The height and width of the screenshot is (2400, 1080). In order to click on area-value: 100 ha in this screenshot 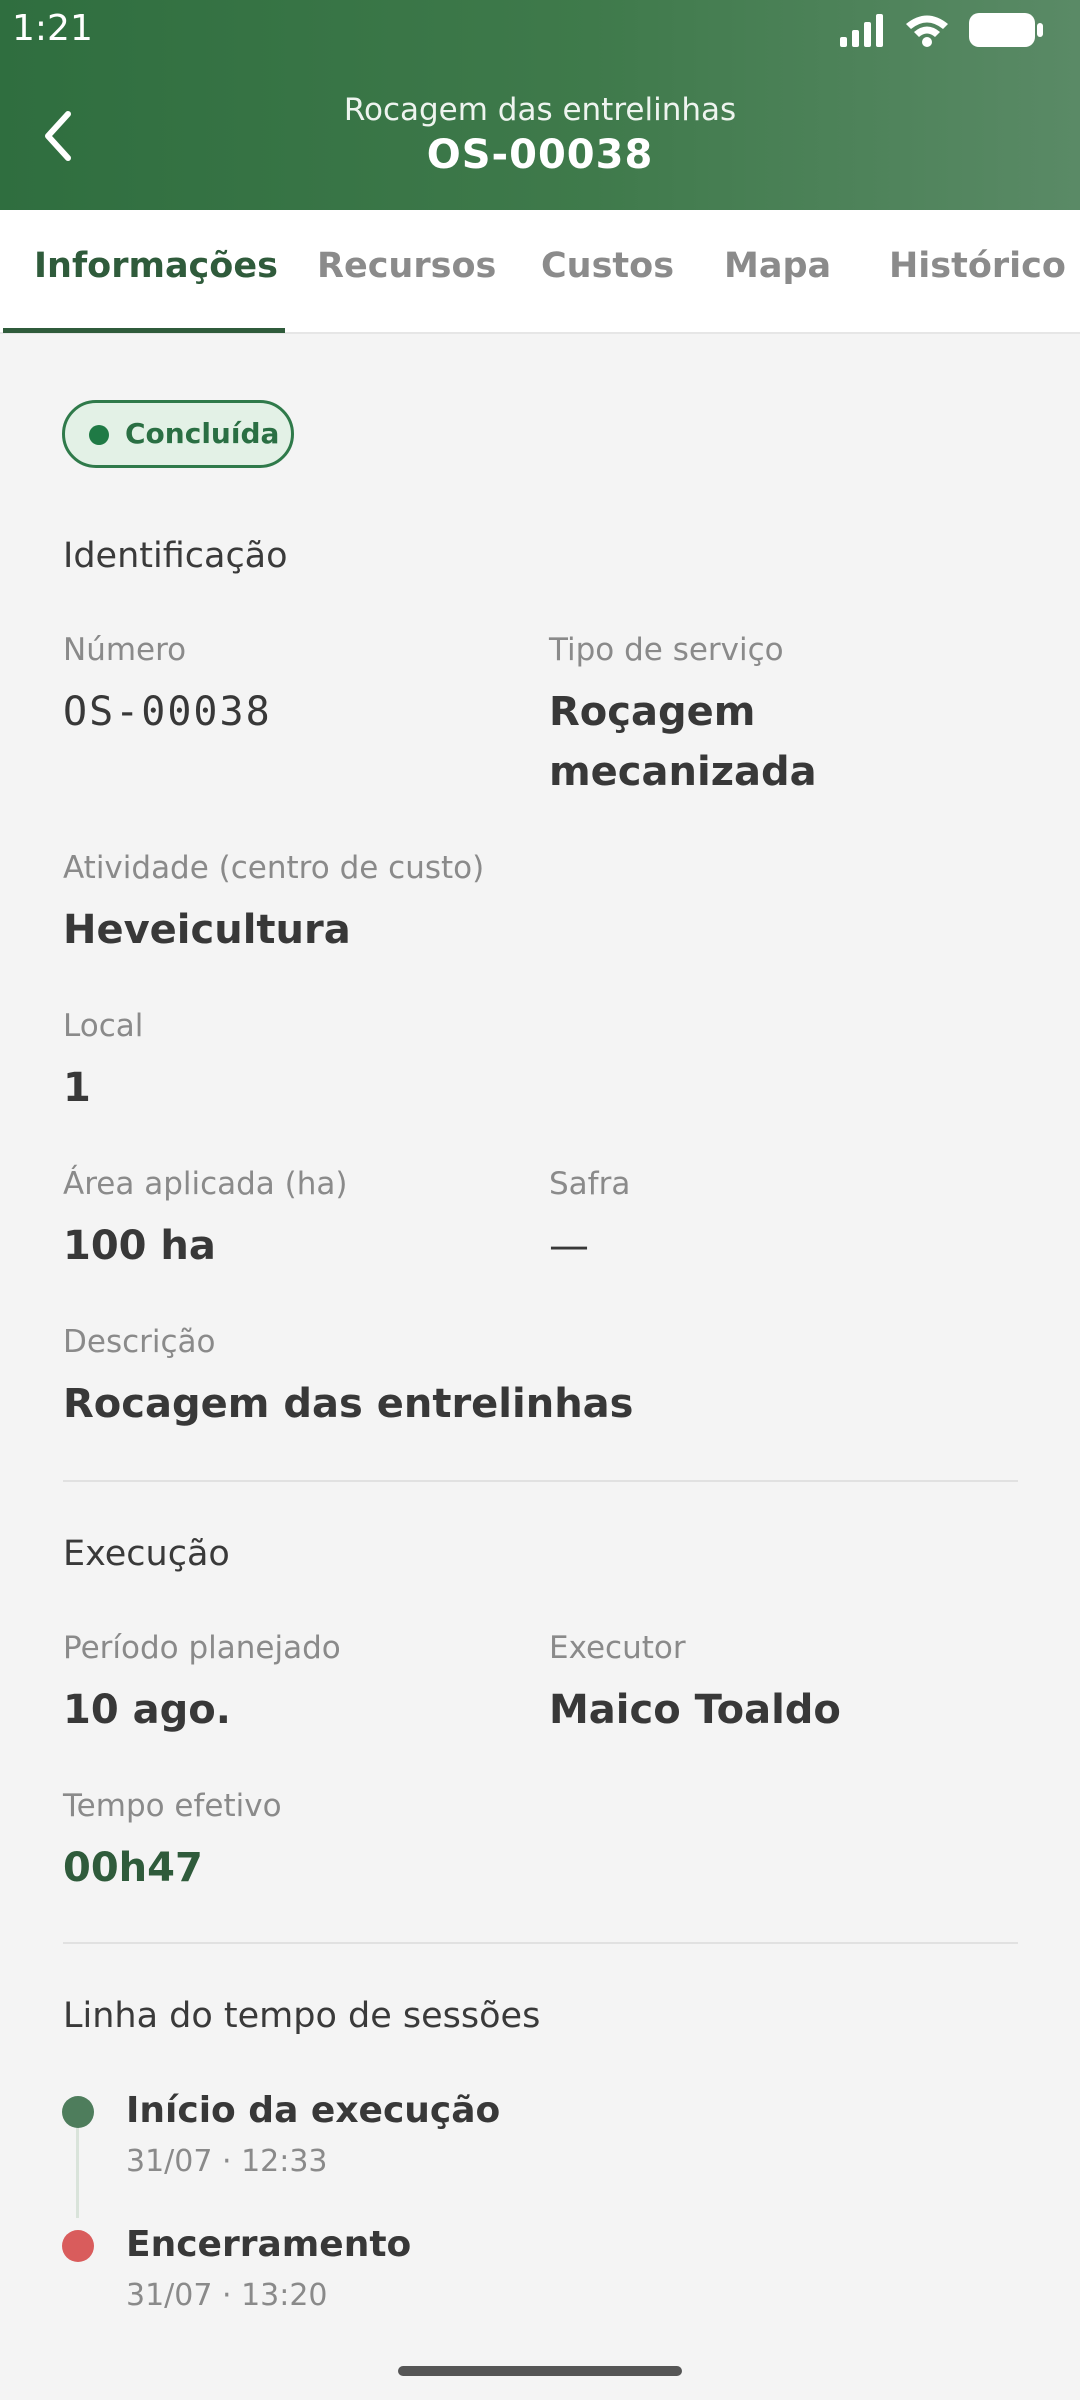, I will do `click(139, 1246)`.